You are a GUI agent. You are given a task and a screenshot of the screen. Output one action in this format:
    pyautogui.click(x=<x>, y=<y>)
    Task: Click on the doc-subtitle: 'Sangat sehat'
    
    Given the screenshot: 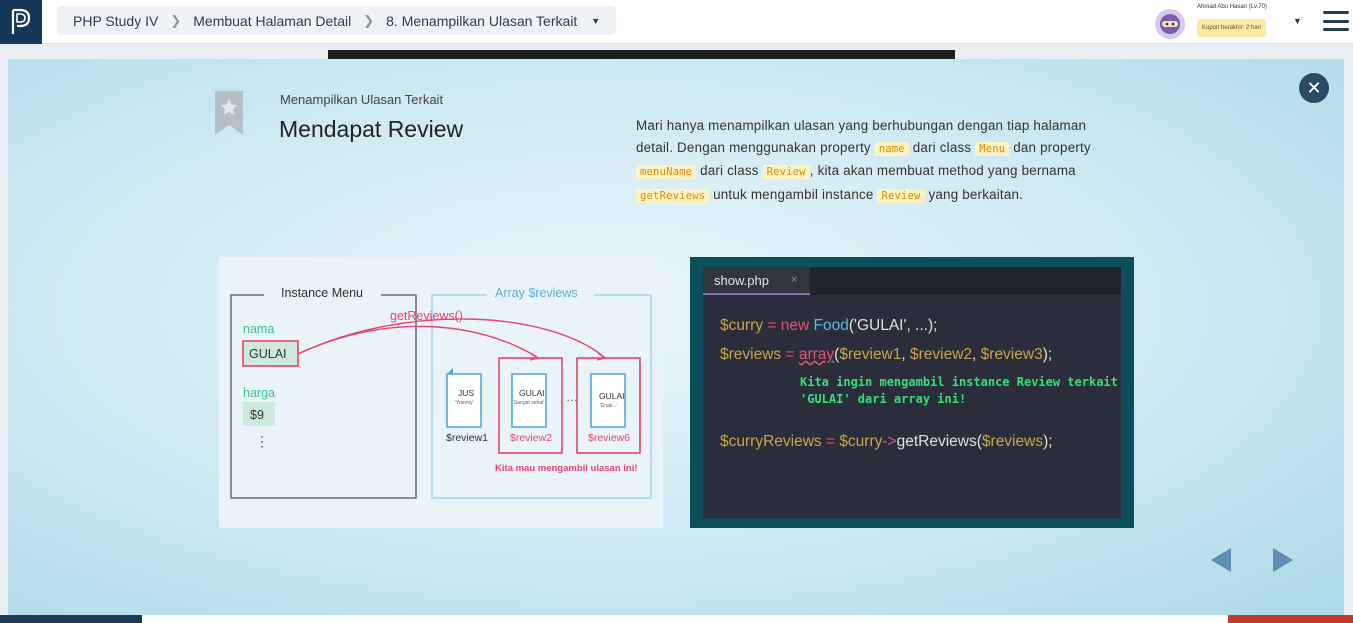 What is the action you would take?
    pyautogui.click(x=529, y=403)
    